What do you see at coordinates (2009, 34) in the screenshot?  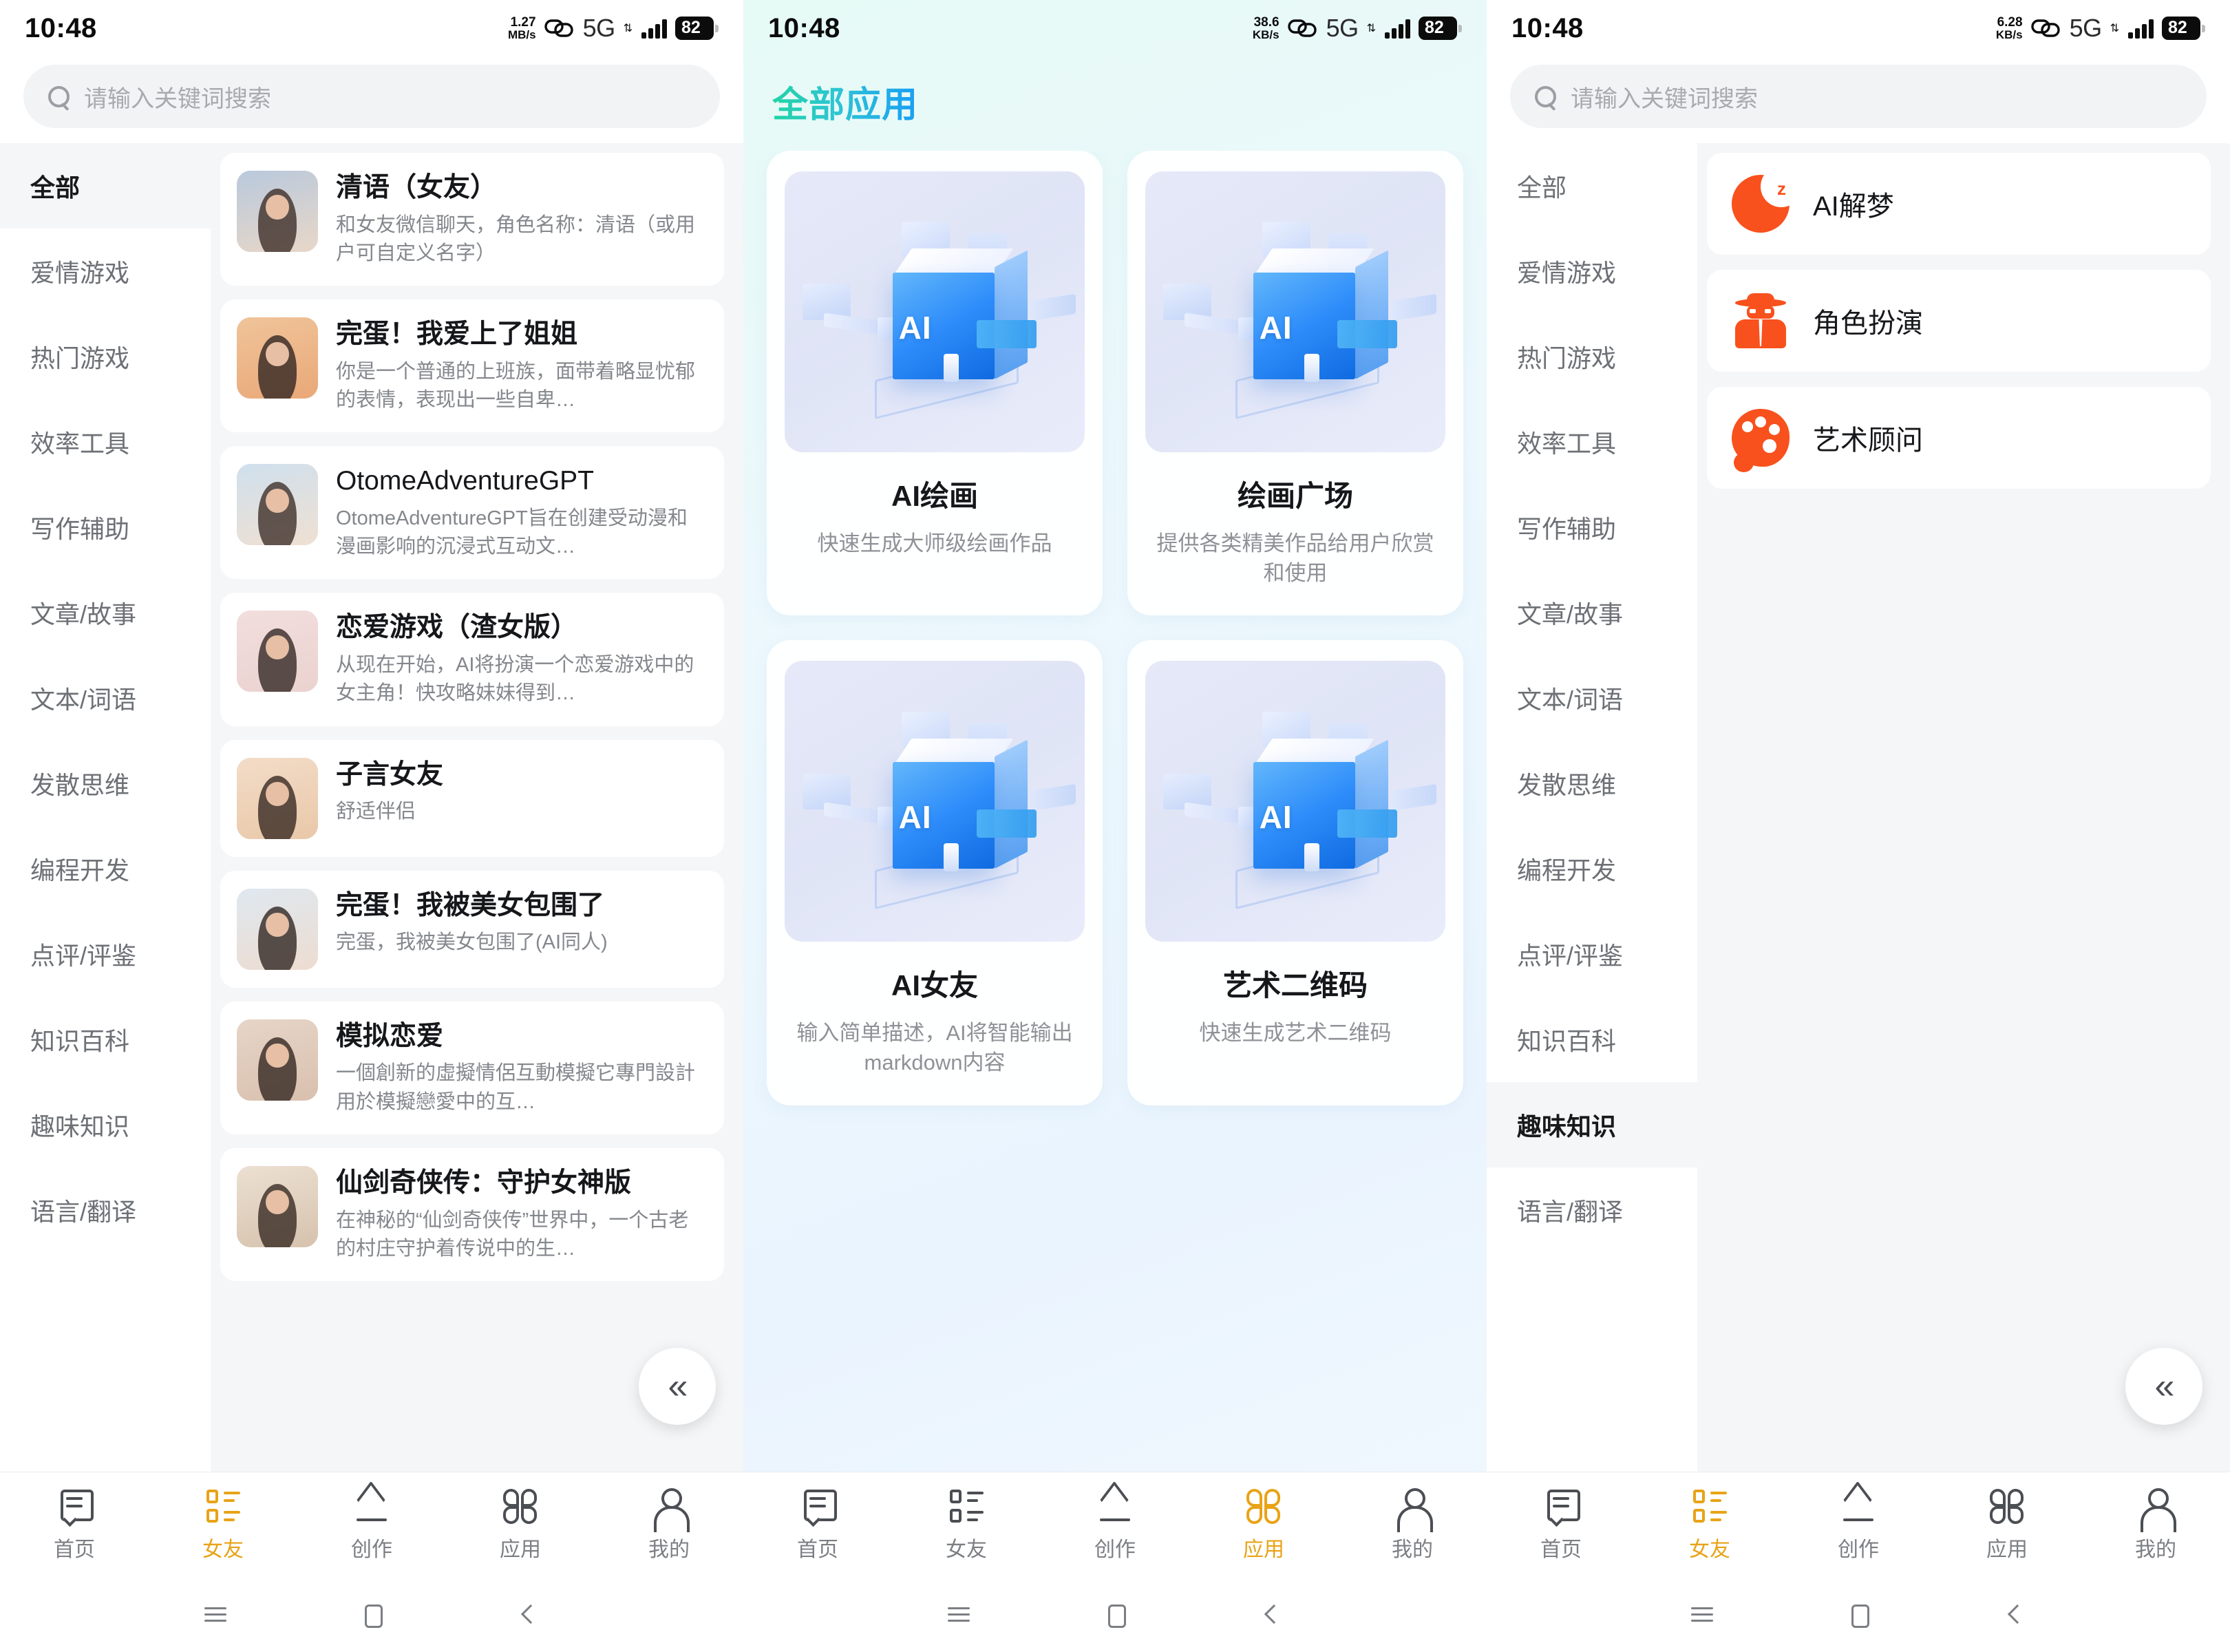 I see `network-speed-unit: KB/s` at bounding box center [2009, 34].